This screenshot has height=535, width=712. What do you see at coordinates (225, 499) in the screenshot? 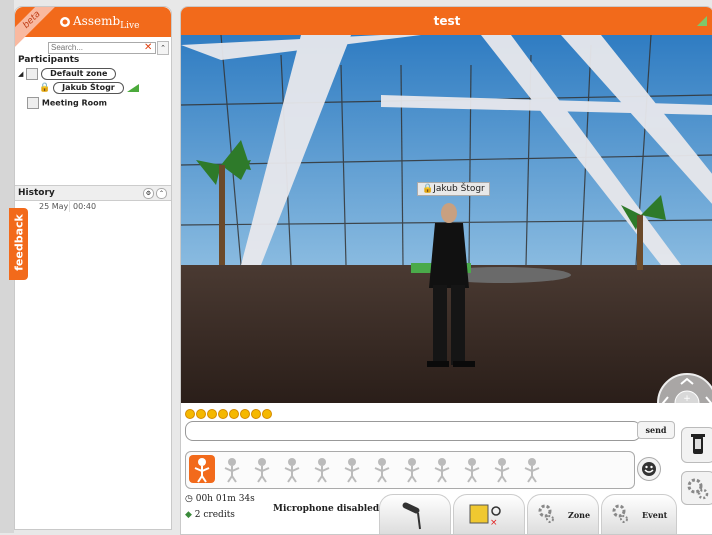
I see `timer-value: 00h 01m 34s` at bounding box center [225, 499].